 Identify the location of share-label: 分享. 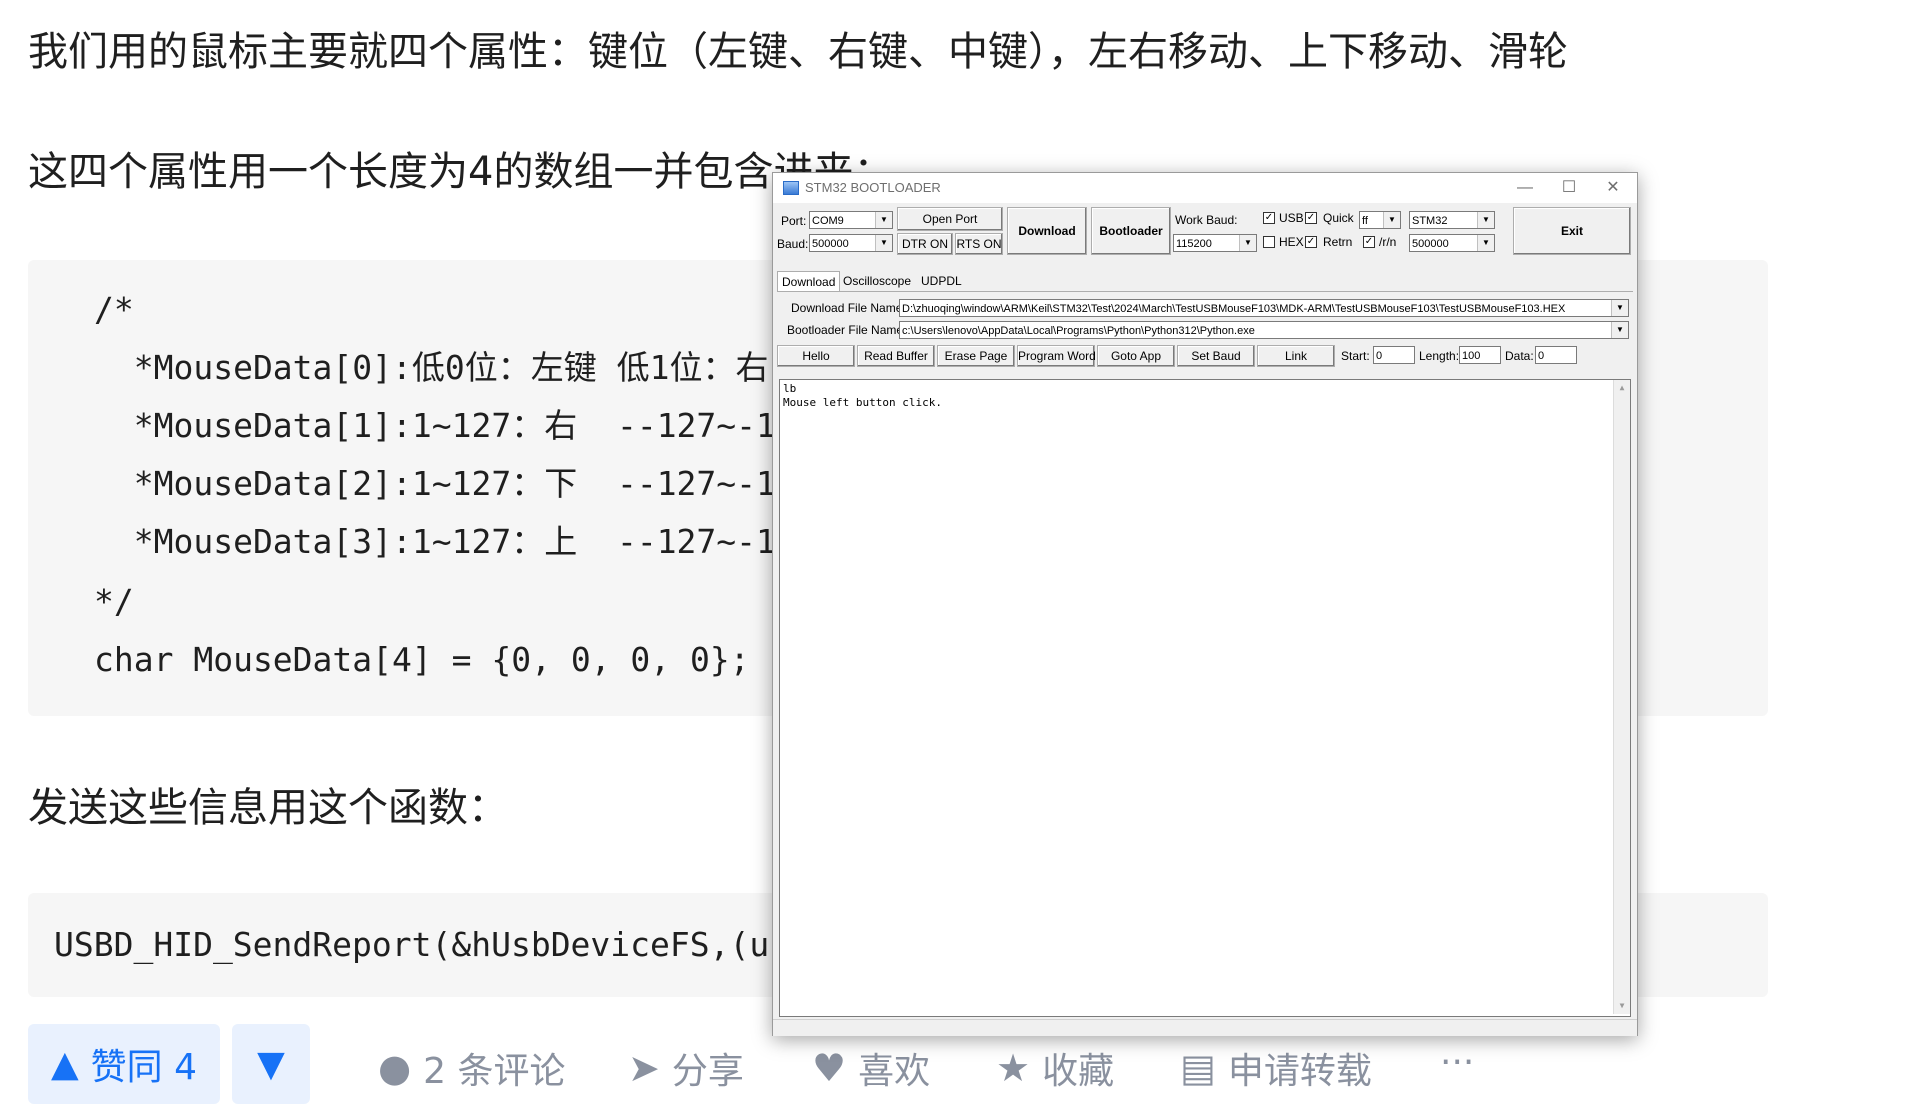
(707, 1071).